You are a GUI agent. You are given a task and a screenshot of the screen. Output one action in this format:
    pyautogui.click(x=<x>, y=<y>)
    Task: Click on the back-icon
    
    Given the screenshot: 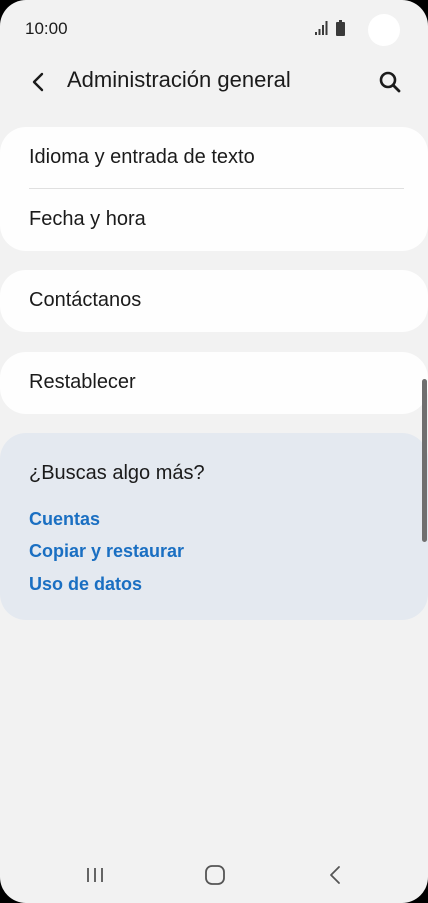 What is the action you would take?
    pyautogui.click(x=335, y=875)
    